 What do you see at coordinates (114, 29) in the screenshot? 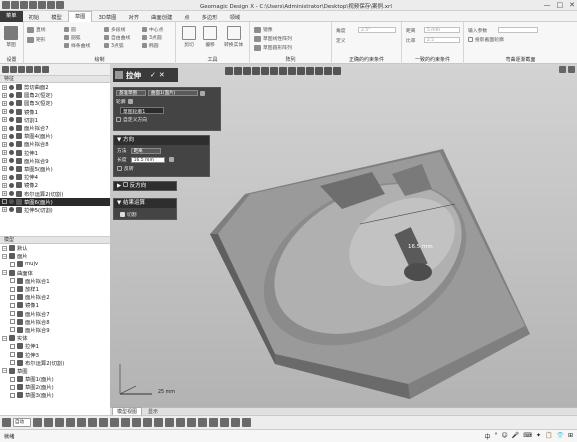
I see `polyline-button: 多段线` at bounding box center [114, 29].